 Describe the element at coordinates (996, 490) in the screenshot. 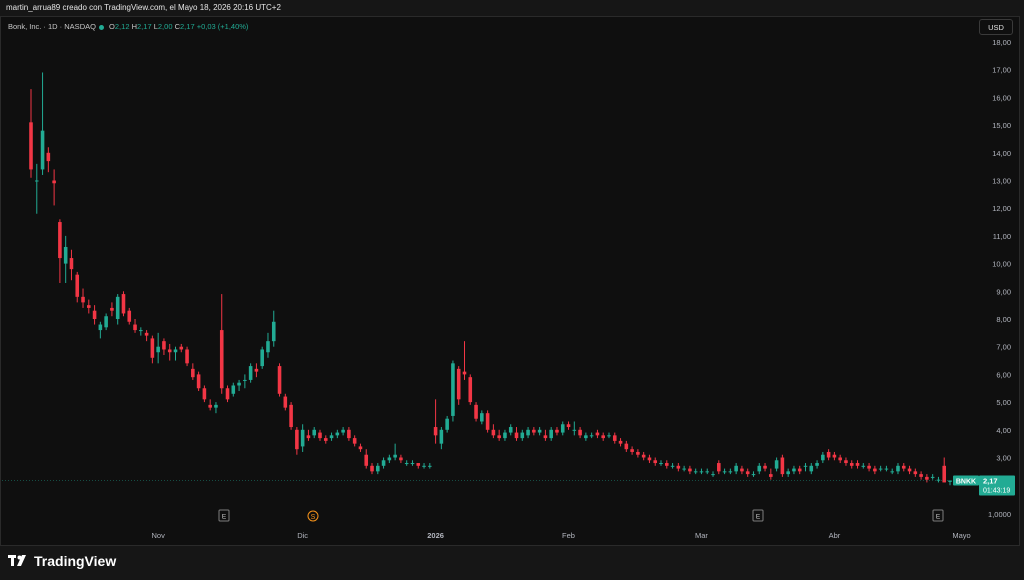

I see `countdown-label: 01:43:19` at that location.